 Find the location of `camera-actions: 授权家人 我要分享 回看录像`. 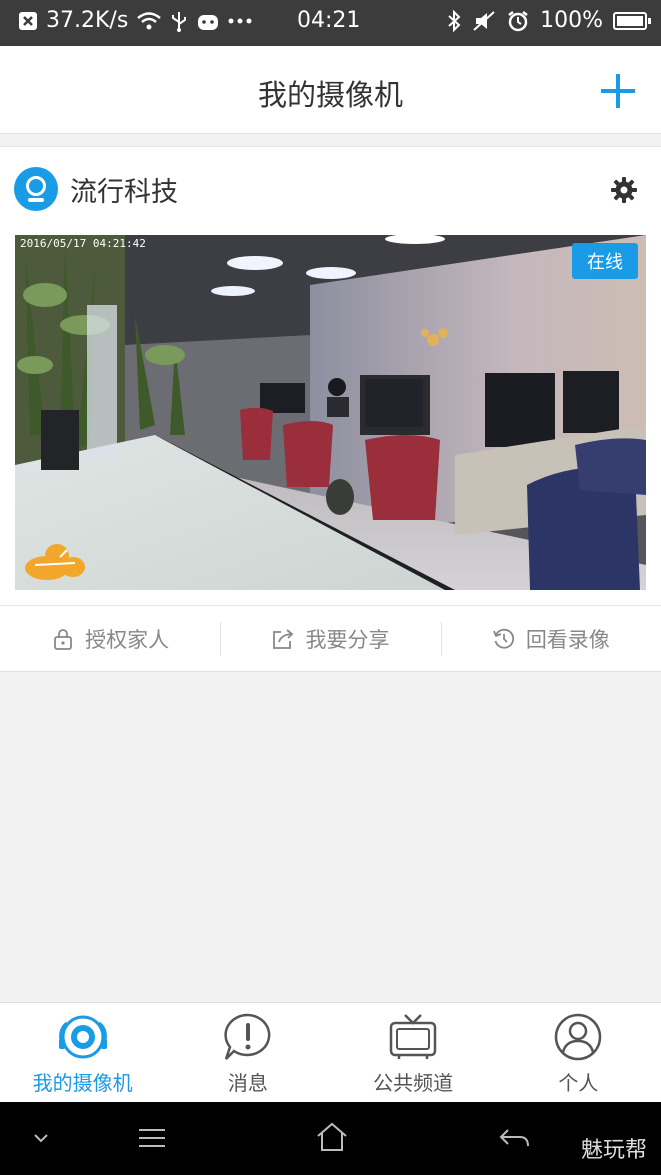

camera-actions: 授权家人 我要分享 回看录像 is located at coordinates (330, 638).